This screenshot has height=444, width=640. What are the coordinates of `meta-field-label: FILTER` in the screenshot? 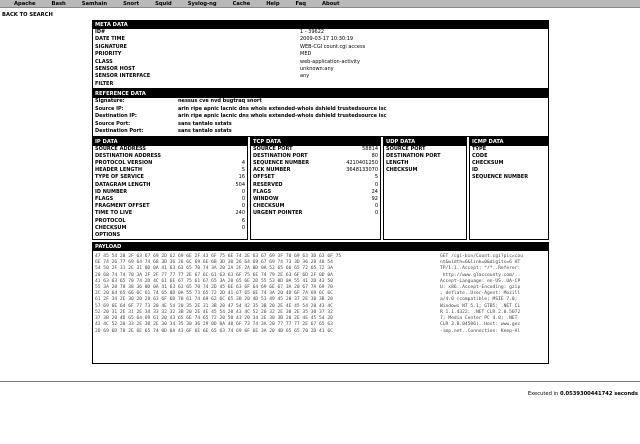 It's located at (104, 83).